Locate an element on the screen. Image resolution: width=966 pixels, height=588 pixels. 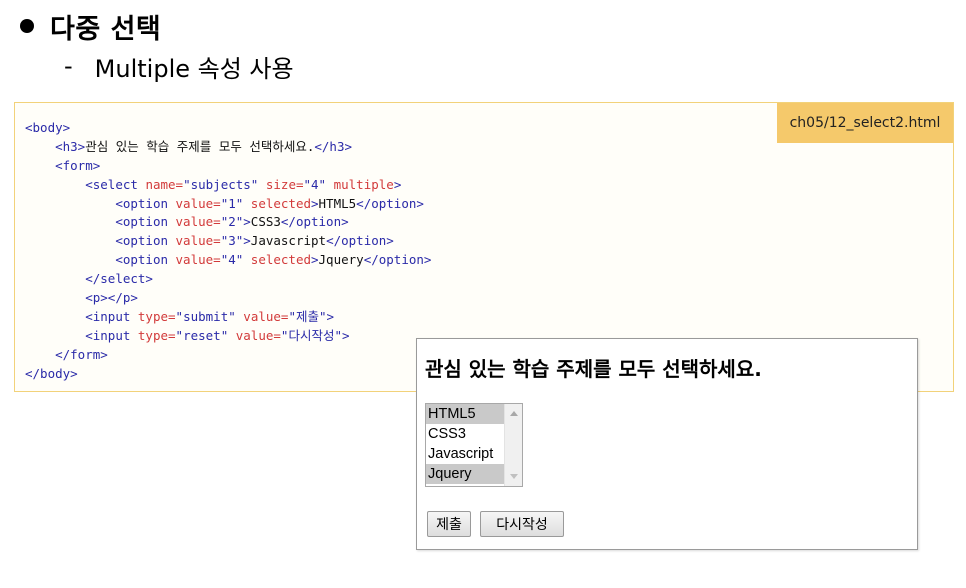
submit-button: 제출 is located at coordinates (449, 524).